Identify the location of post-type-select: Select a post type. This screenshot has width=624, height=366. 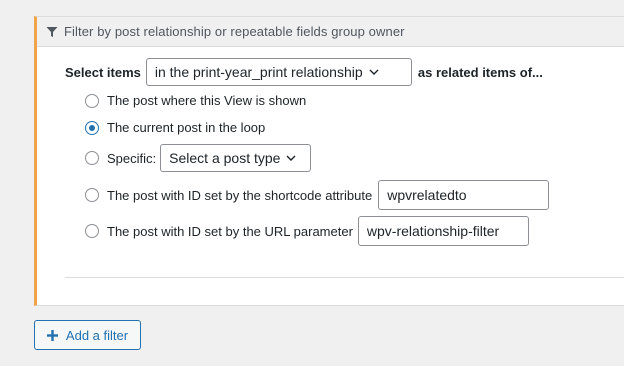
(236, 158).